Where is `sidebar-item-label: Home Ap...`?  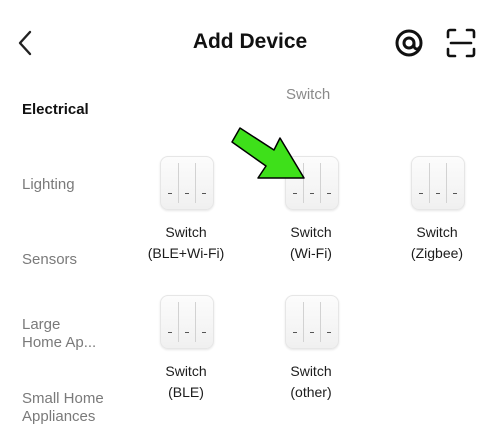
sidebar-item-label: Home Ap... is located at coordinates (59, 342).